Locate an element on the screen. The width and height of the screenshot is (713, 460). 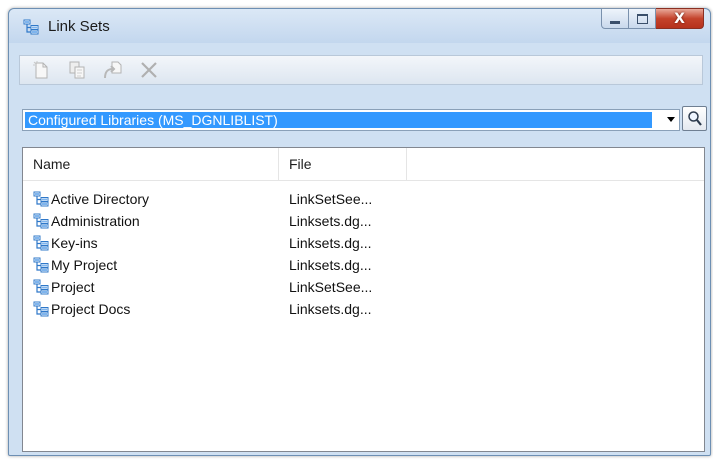
item-name: Project Docs is located at coordinates (91, 309).